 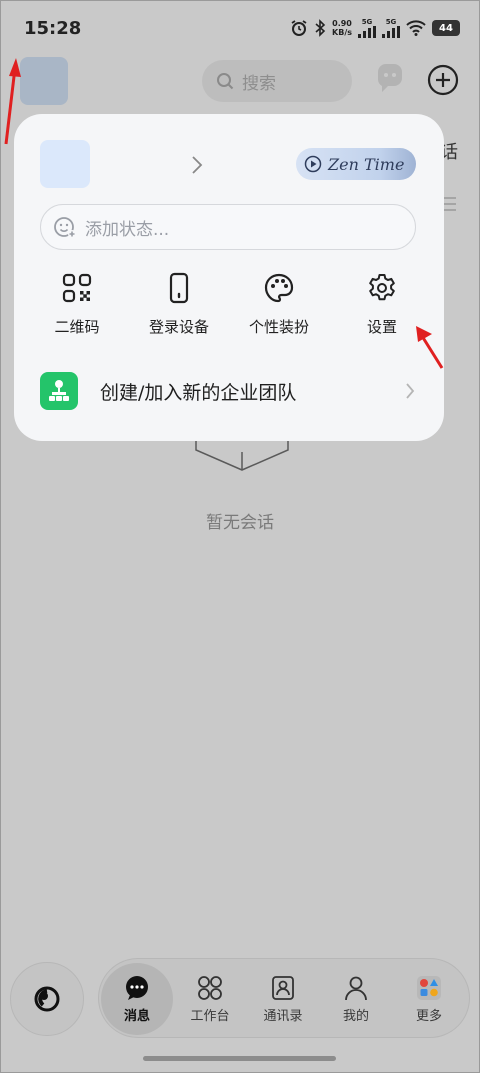 What do you see at coordinates (430, 347) in the screenshot?
I see `annotation-arrow-settings` at bounding box center [430, 347].